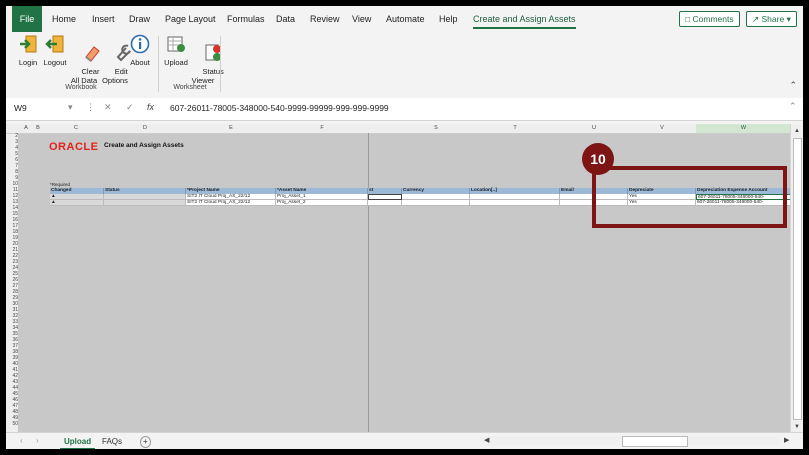 The height and width of the screenshot is (455, 809). What do you see at coordinates (689, 197) in the screenshot?
I see `callout-highlight-box` at bounding box center [689, 197].